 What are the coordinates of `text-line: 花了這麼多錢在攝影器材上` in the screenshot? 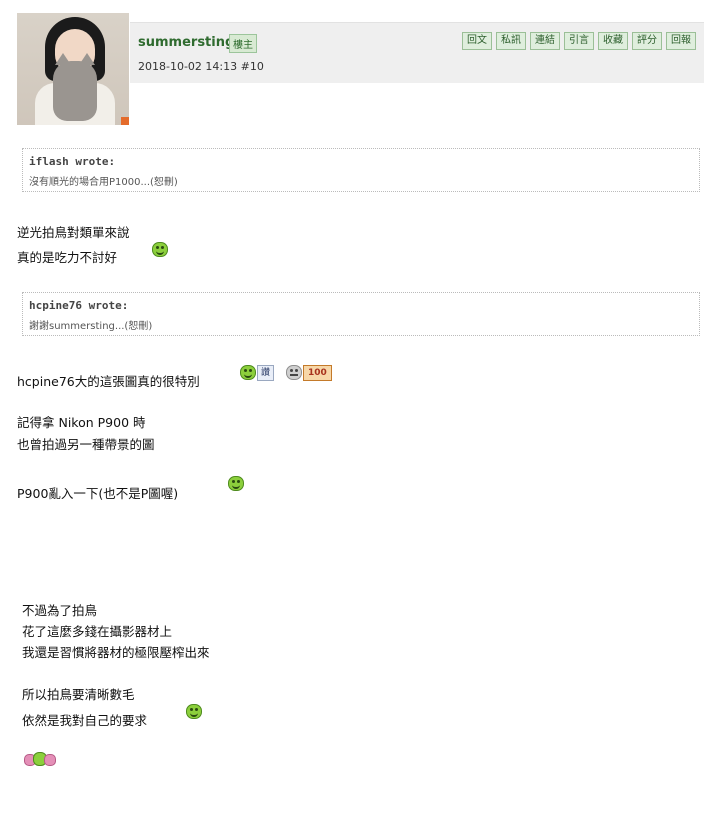 It's located at (97, 631).